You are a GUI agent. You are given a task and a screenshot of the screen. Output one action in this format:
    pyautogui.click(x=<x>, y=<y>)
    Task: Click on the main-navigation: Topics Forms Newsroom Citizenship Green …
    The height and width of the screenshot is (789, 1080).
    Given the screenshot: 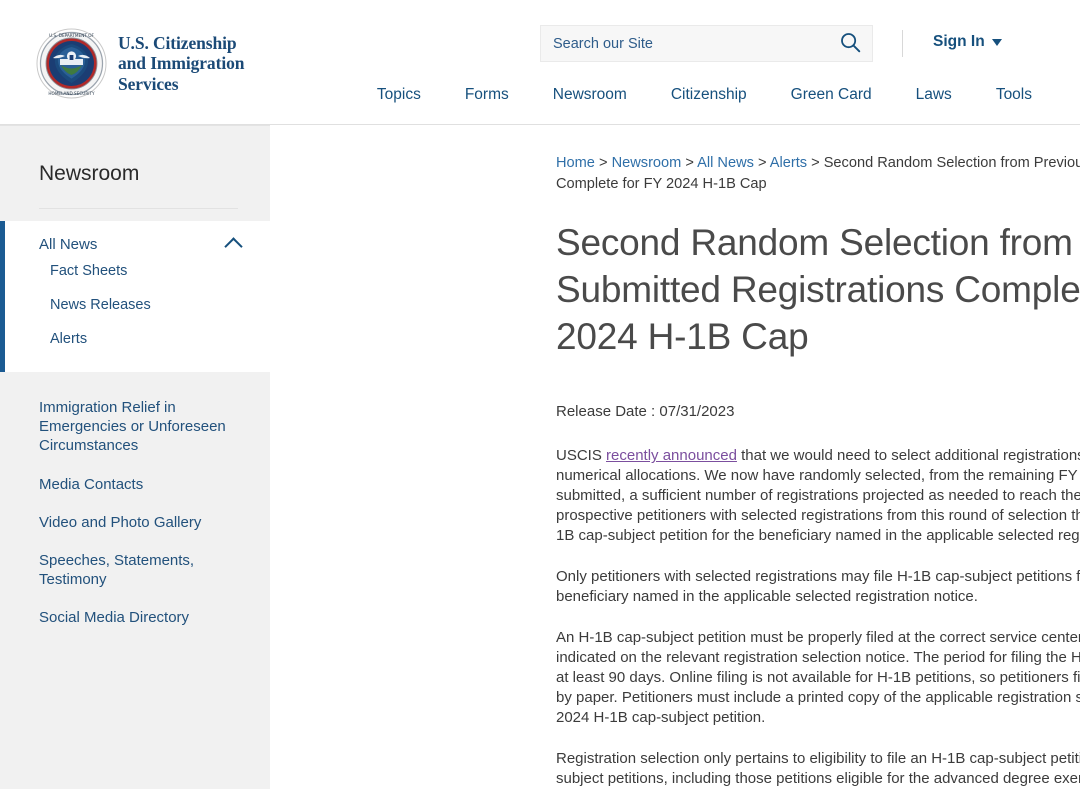 What is the action you would take?
    pyautogui.click(x=697, y=95)
    